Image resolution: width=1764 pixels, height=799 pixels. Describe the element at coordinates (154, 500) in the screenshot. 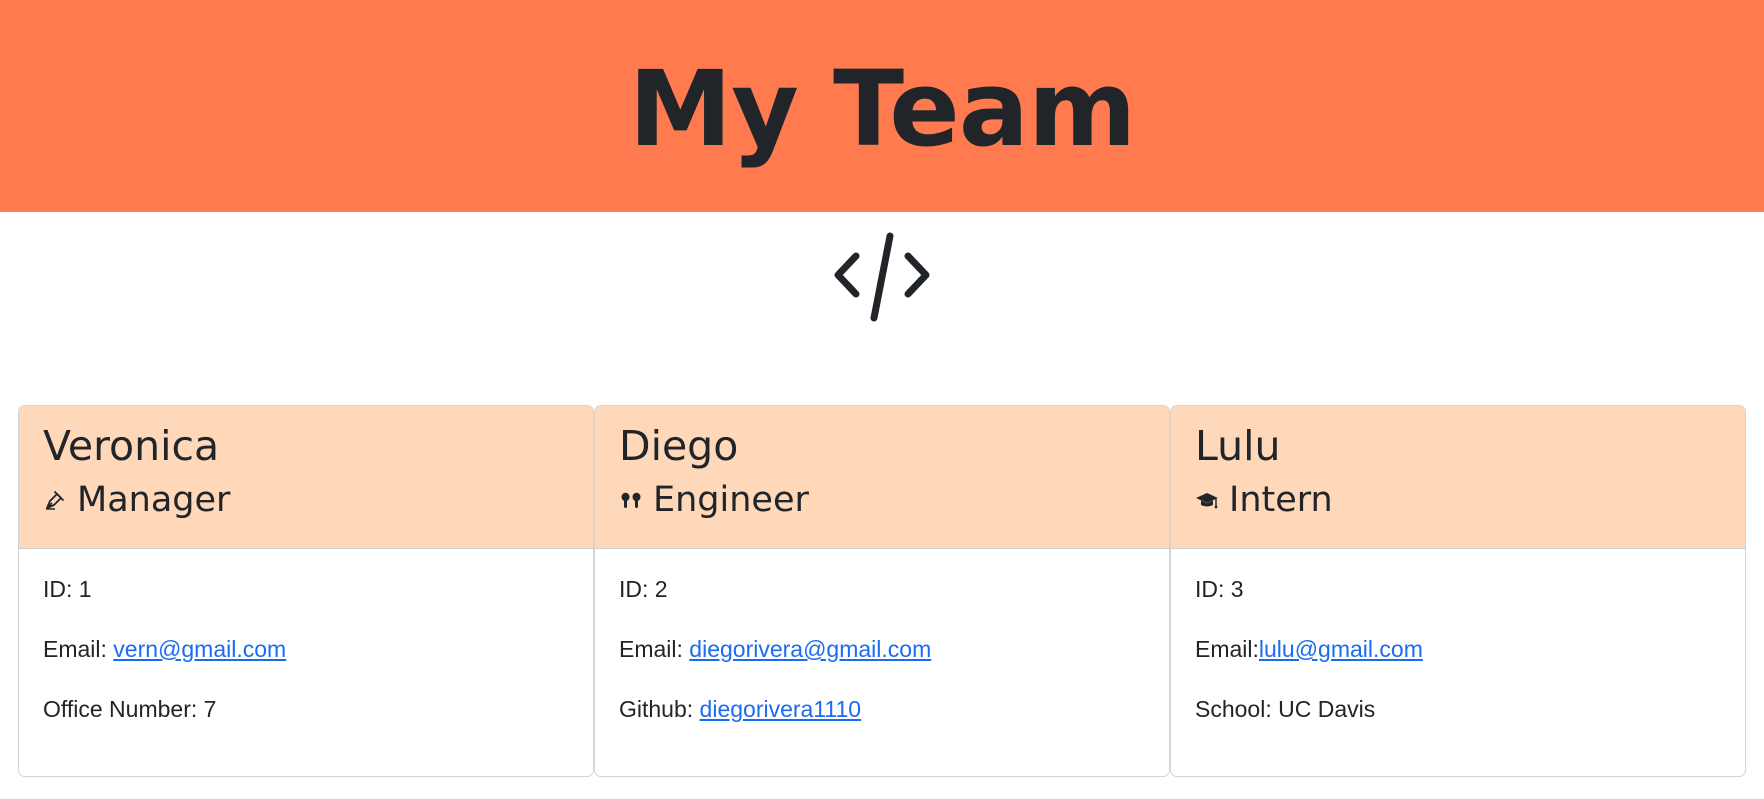

I see `role-label: Manager` at that location.